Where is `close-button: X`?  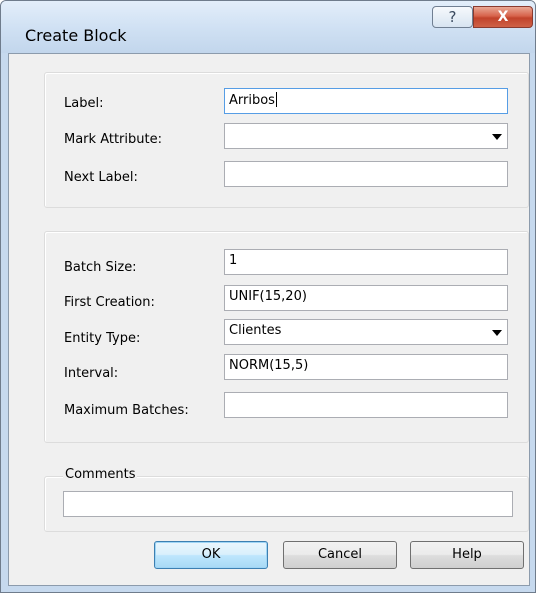 close-button: X is located at coordinates (503, 17).